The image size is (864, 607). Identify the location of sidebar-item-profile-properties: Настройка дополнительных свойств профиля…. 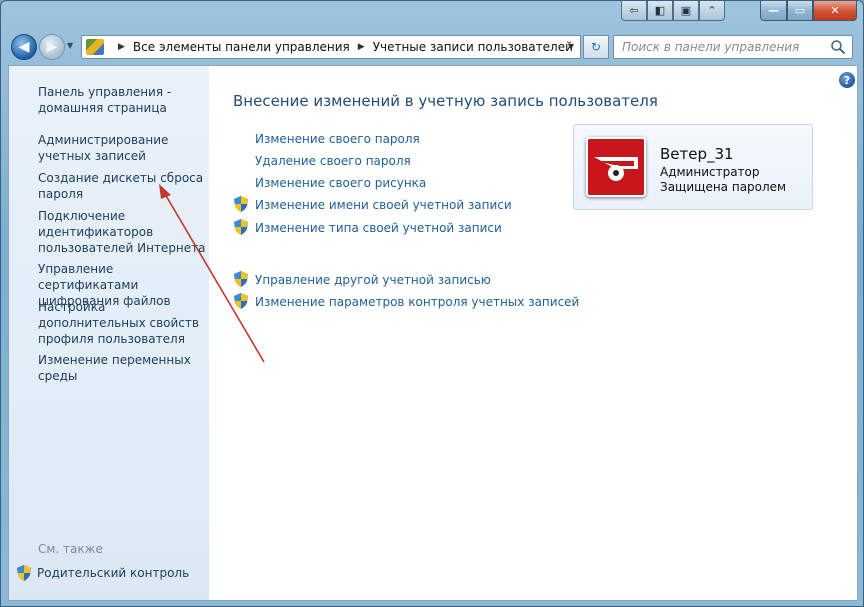
(123, 323).